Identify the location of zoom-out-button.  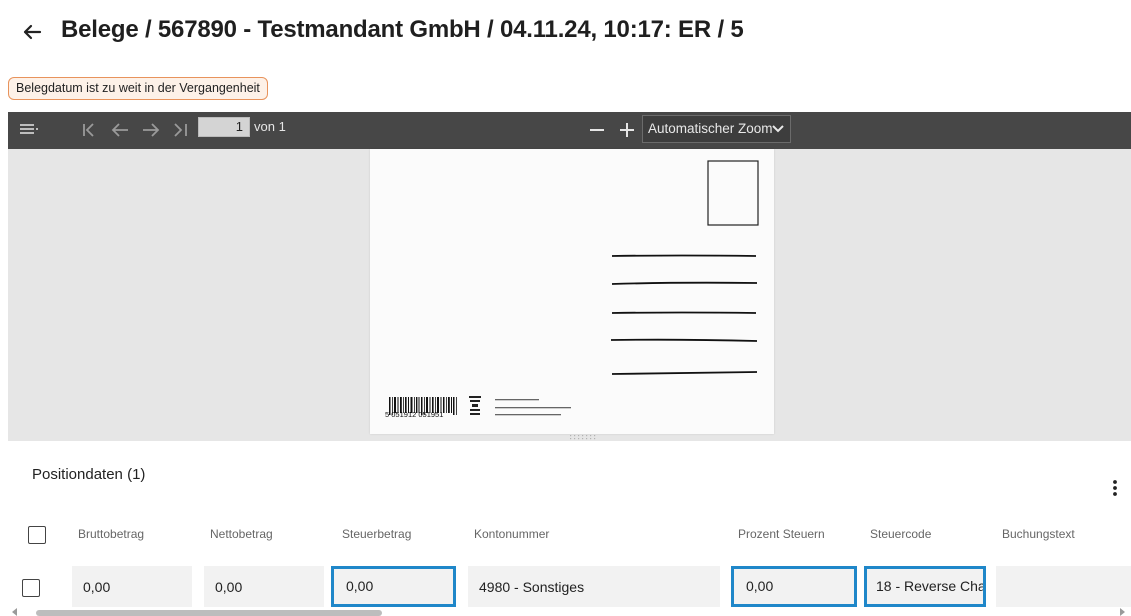
(597, 130).